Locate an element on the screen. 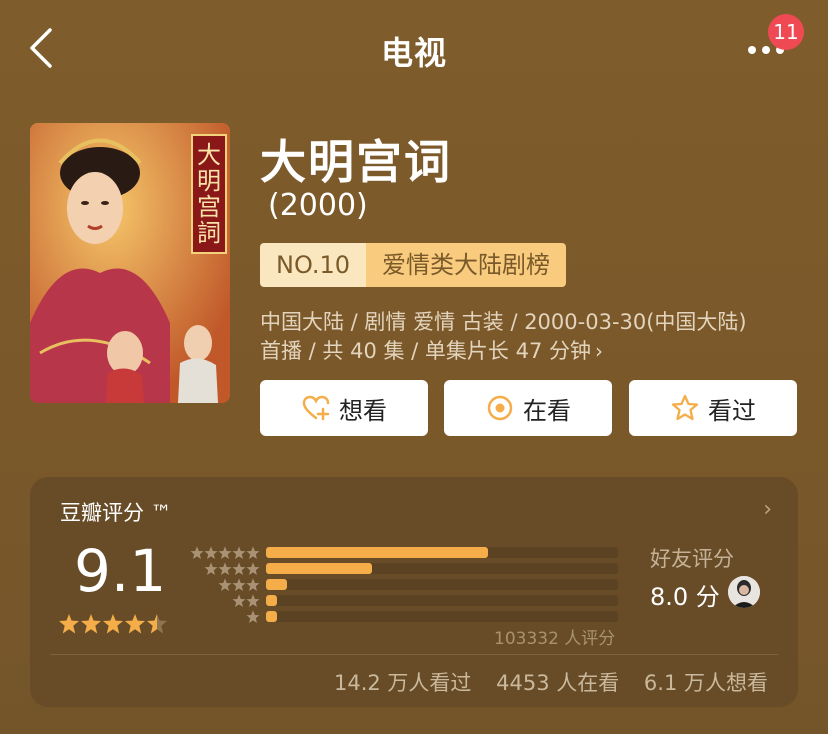  watched-label: 看过 is located at coordinates (732, 410).